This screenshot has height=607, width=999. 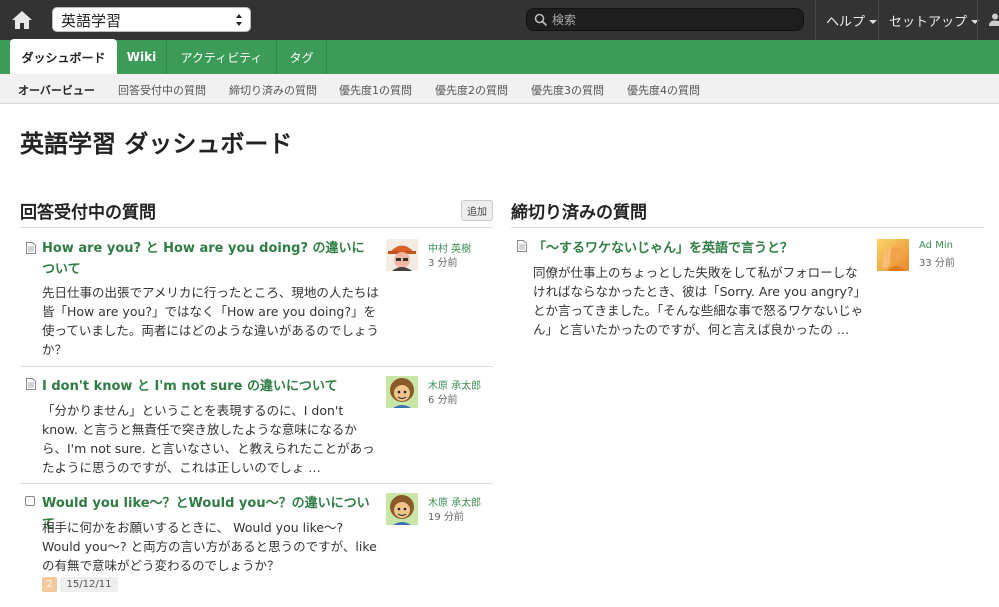 I want to click on answer-count-badge: 2, so click(x=49, y=584).